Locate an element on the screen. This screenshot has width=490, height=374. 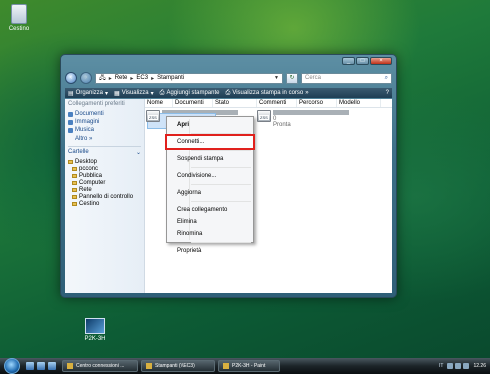
recycle-bin-desktop-icon: Cestino is located at coordinates (19, 18).